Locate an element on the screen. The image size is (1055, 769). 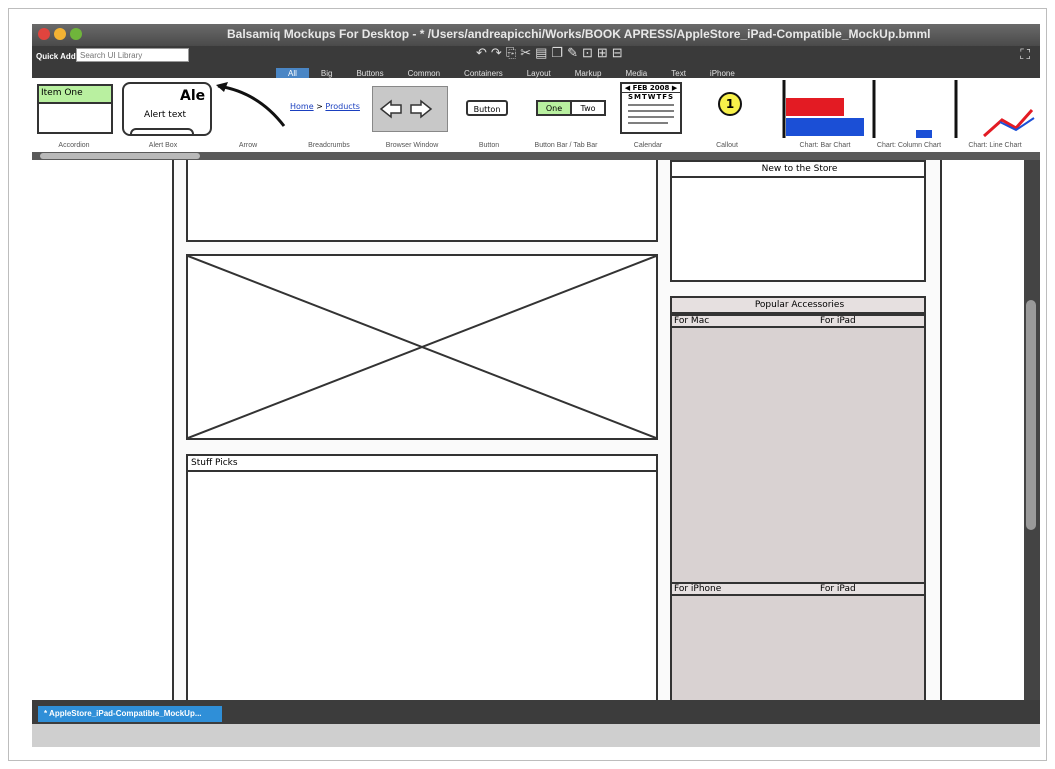
calendar-days: SMTWTFS is located at coordinates (651, 97).